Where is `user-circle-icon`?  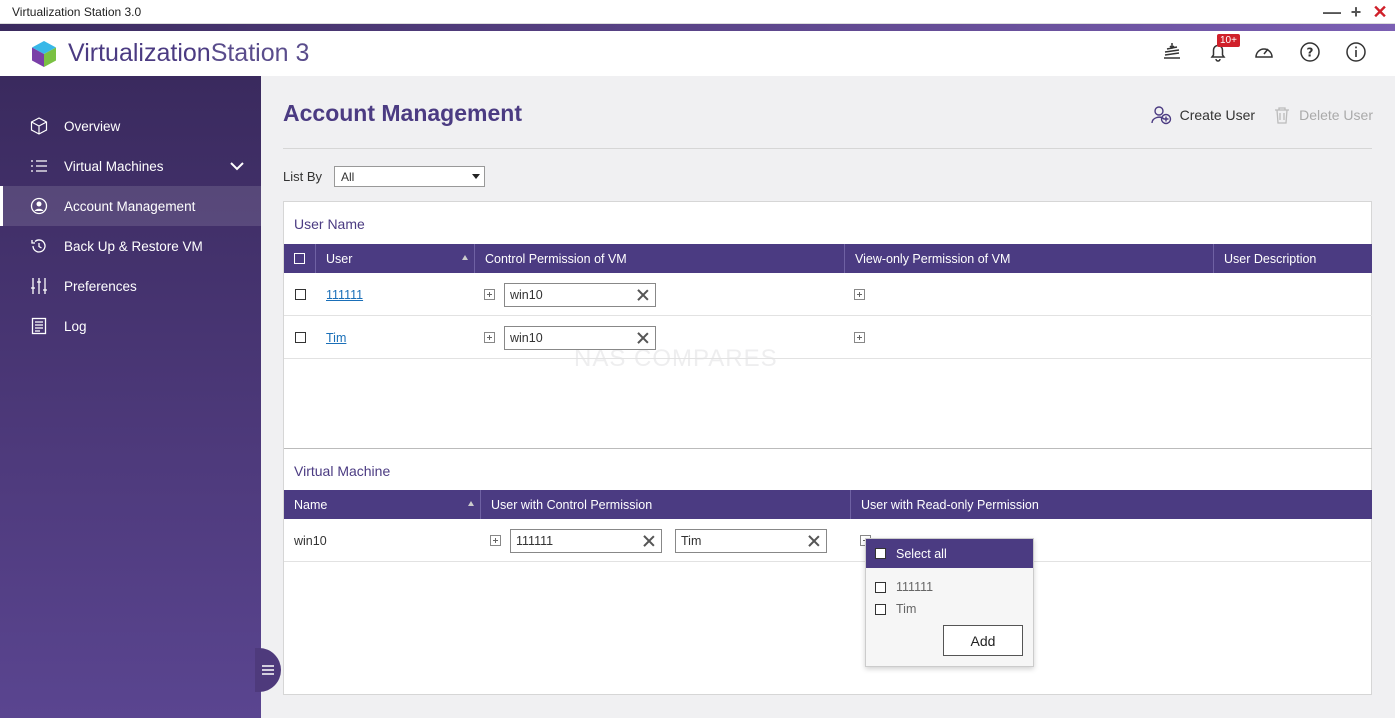
user-circle-icon is located at coordinates (39, 206).